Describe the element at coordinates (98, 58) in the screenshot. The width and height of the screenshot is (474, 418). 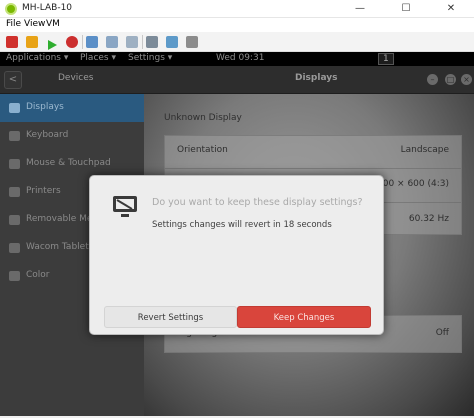
I see `places-menu: Places ▾` at that location.